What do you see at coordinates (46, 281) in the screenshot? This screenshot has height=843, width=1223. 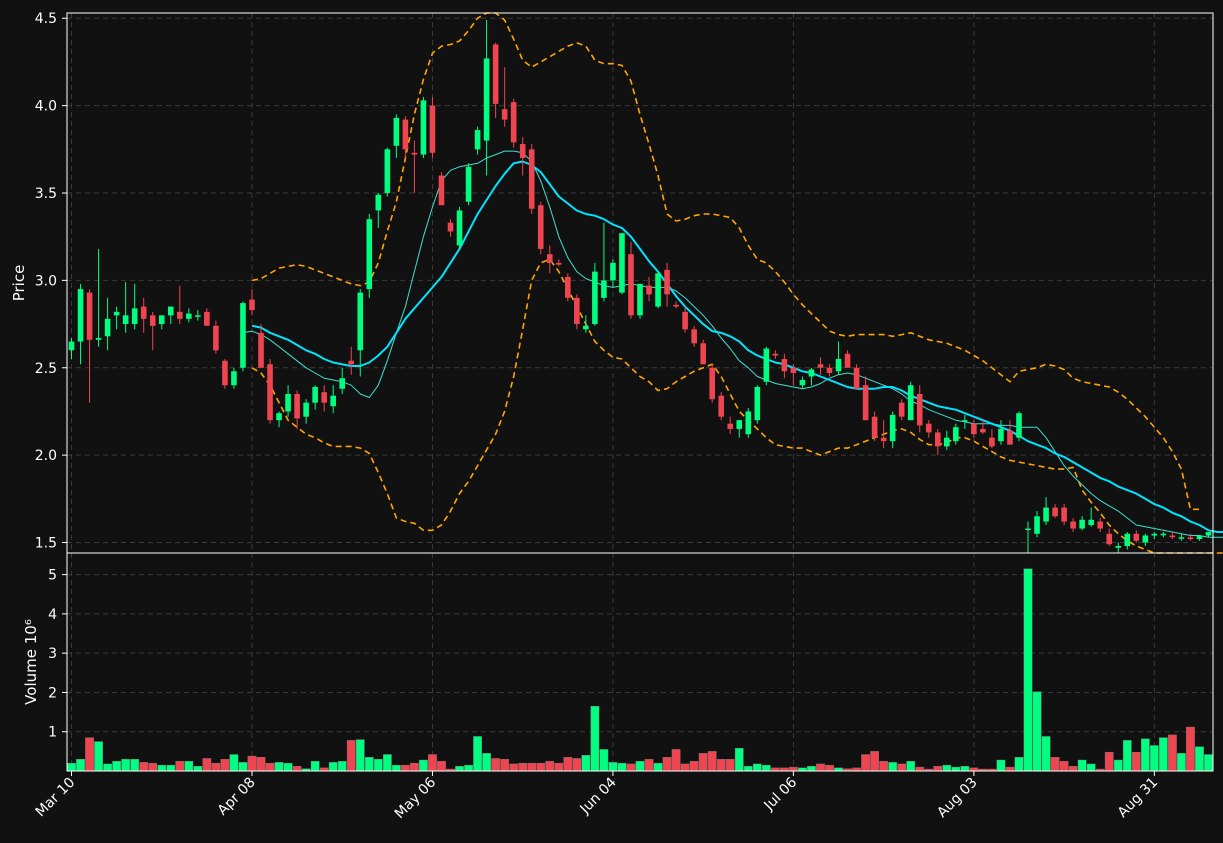 I see `price-tick-label: 3.0` at bounding box center [46, 281].